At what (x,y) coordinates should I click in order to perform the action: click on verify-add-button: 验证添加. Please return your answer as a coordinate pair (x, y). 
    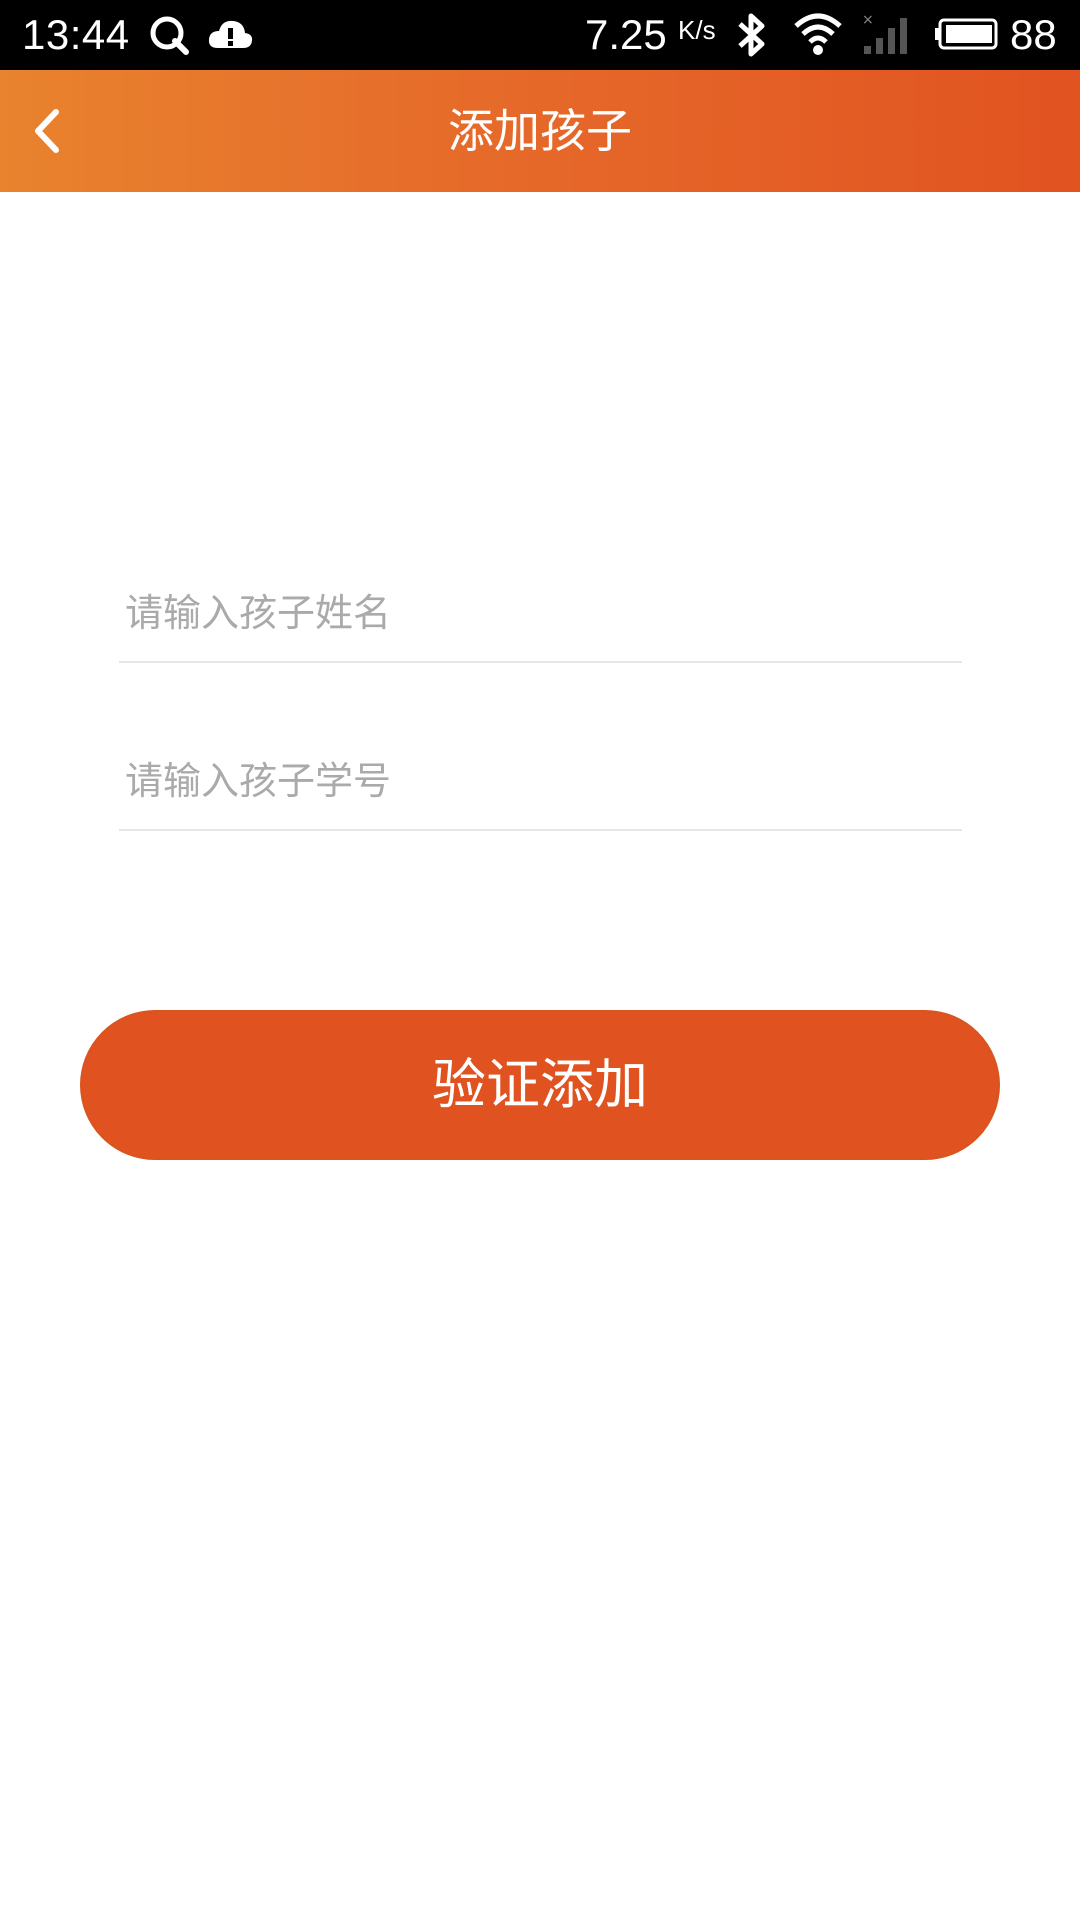
    Looking at the image, I should click on (540, 1085).